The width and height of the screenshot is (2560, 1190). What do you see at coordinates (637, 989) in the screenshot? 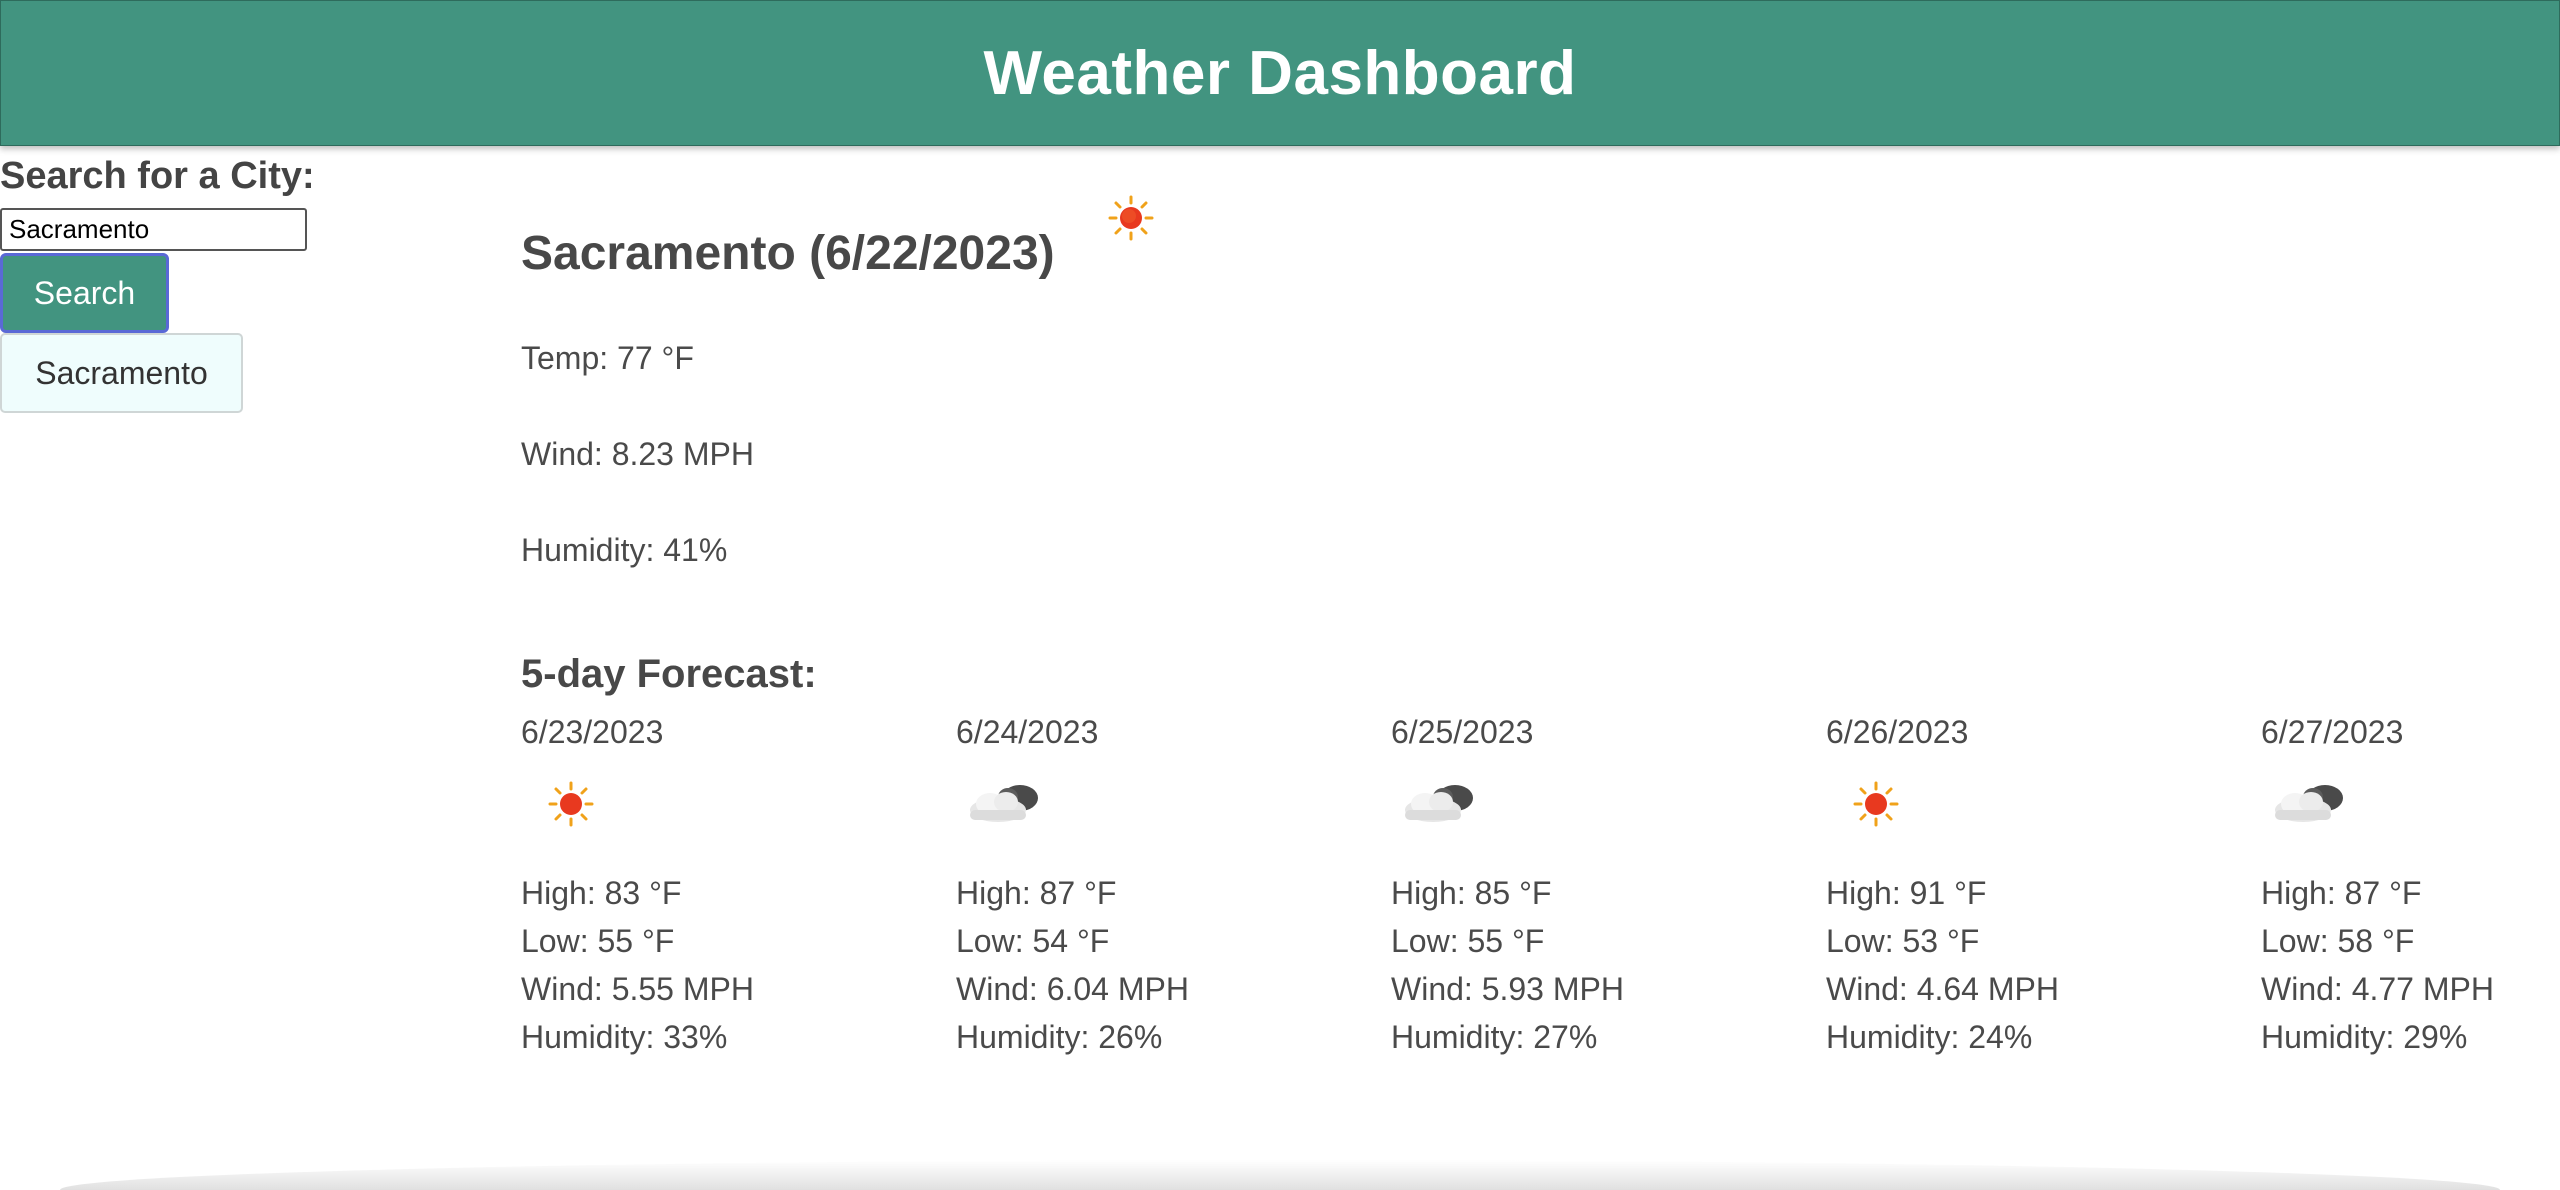
I see `forecast-wind: Wind: 5.55 MPH` at bounding box center [637, 989].